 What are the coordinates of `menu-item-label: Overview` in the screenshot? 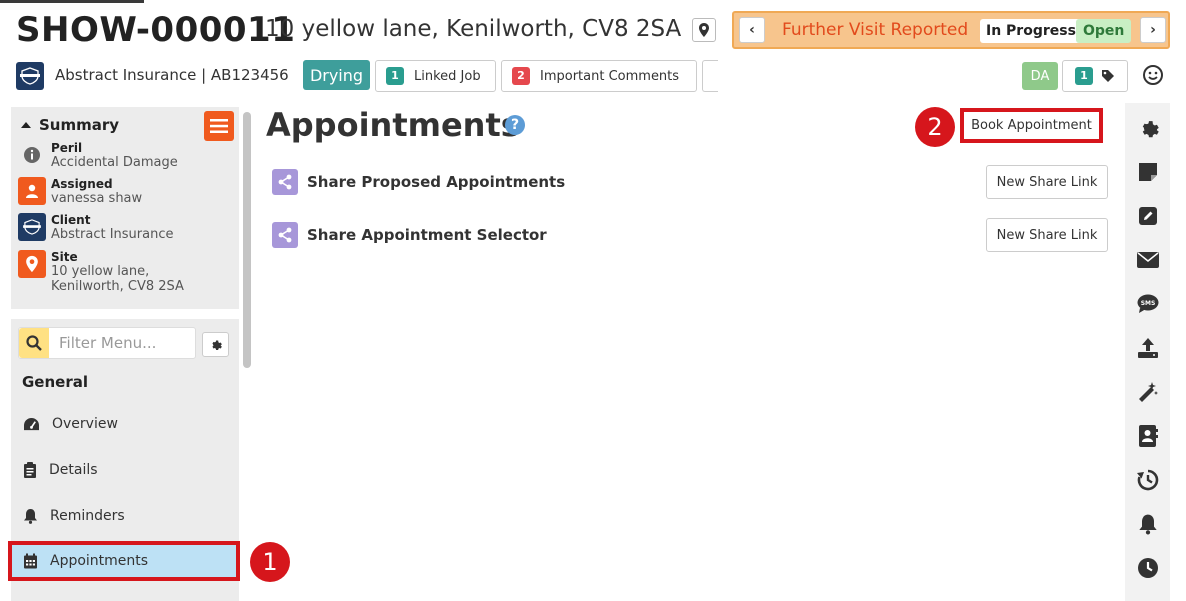 It's located at (85, 424).